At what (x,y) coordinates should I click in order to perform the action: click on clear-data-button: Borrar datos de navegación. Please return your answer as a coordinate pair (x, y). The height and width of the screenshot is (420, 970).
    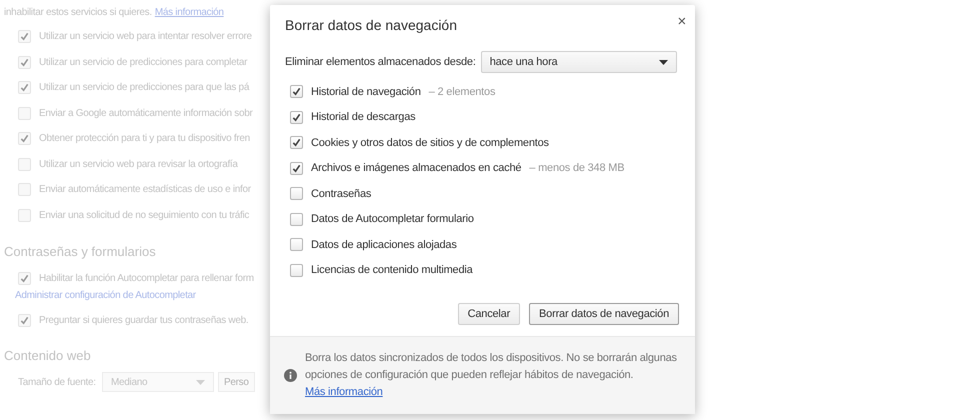
    Looking at the image, I should click on (604, 314).